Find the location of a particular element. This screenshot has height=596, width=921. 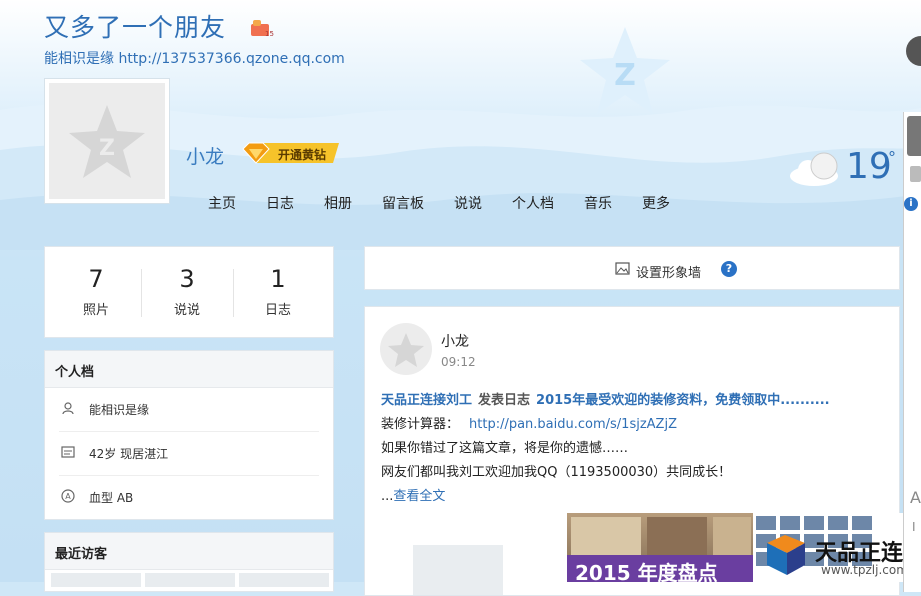

profile-row: A 血型 AB is located at coordinates (189, 497).